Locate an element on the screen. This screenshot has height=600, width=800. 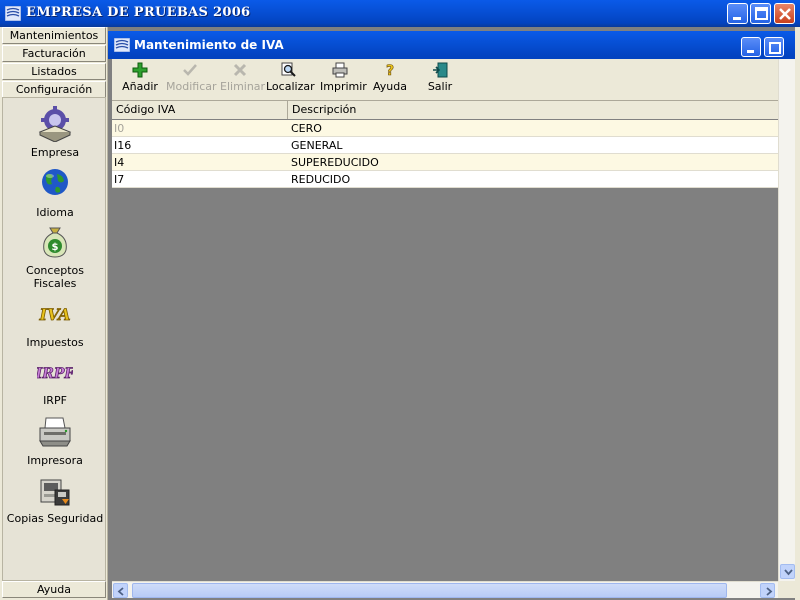
scroll-corner is located at coordinates (786, 589).